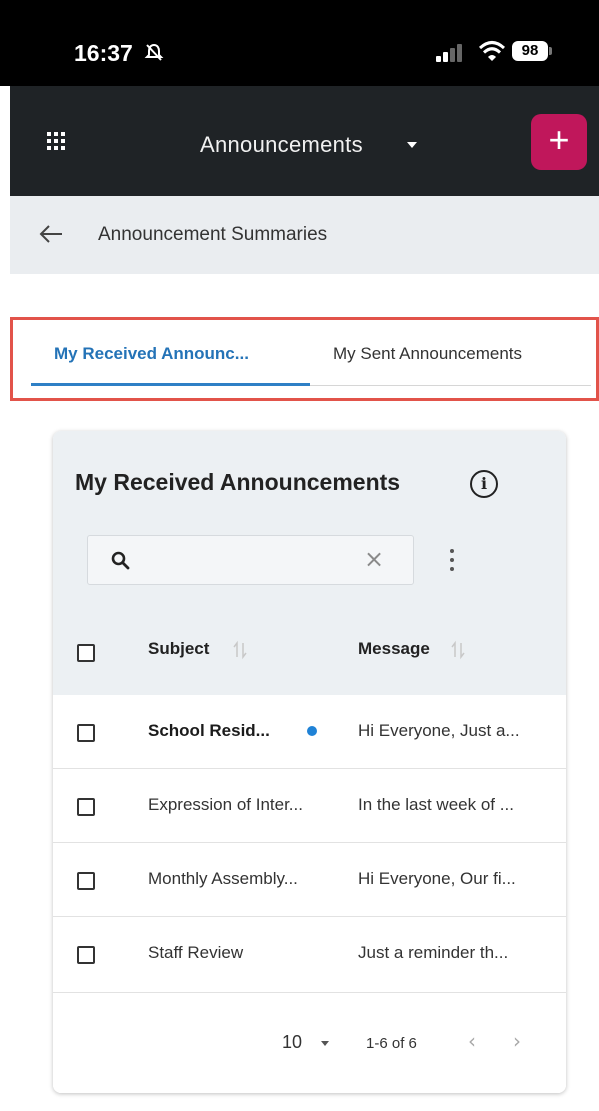  I want to click on column-header-message: Message, so click(394, 649).